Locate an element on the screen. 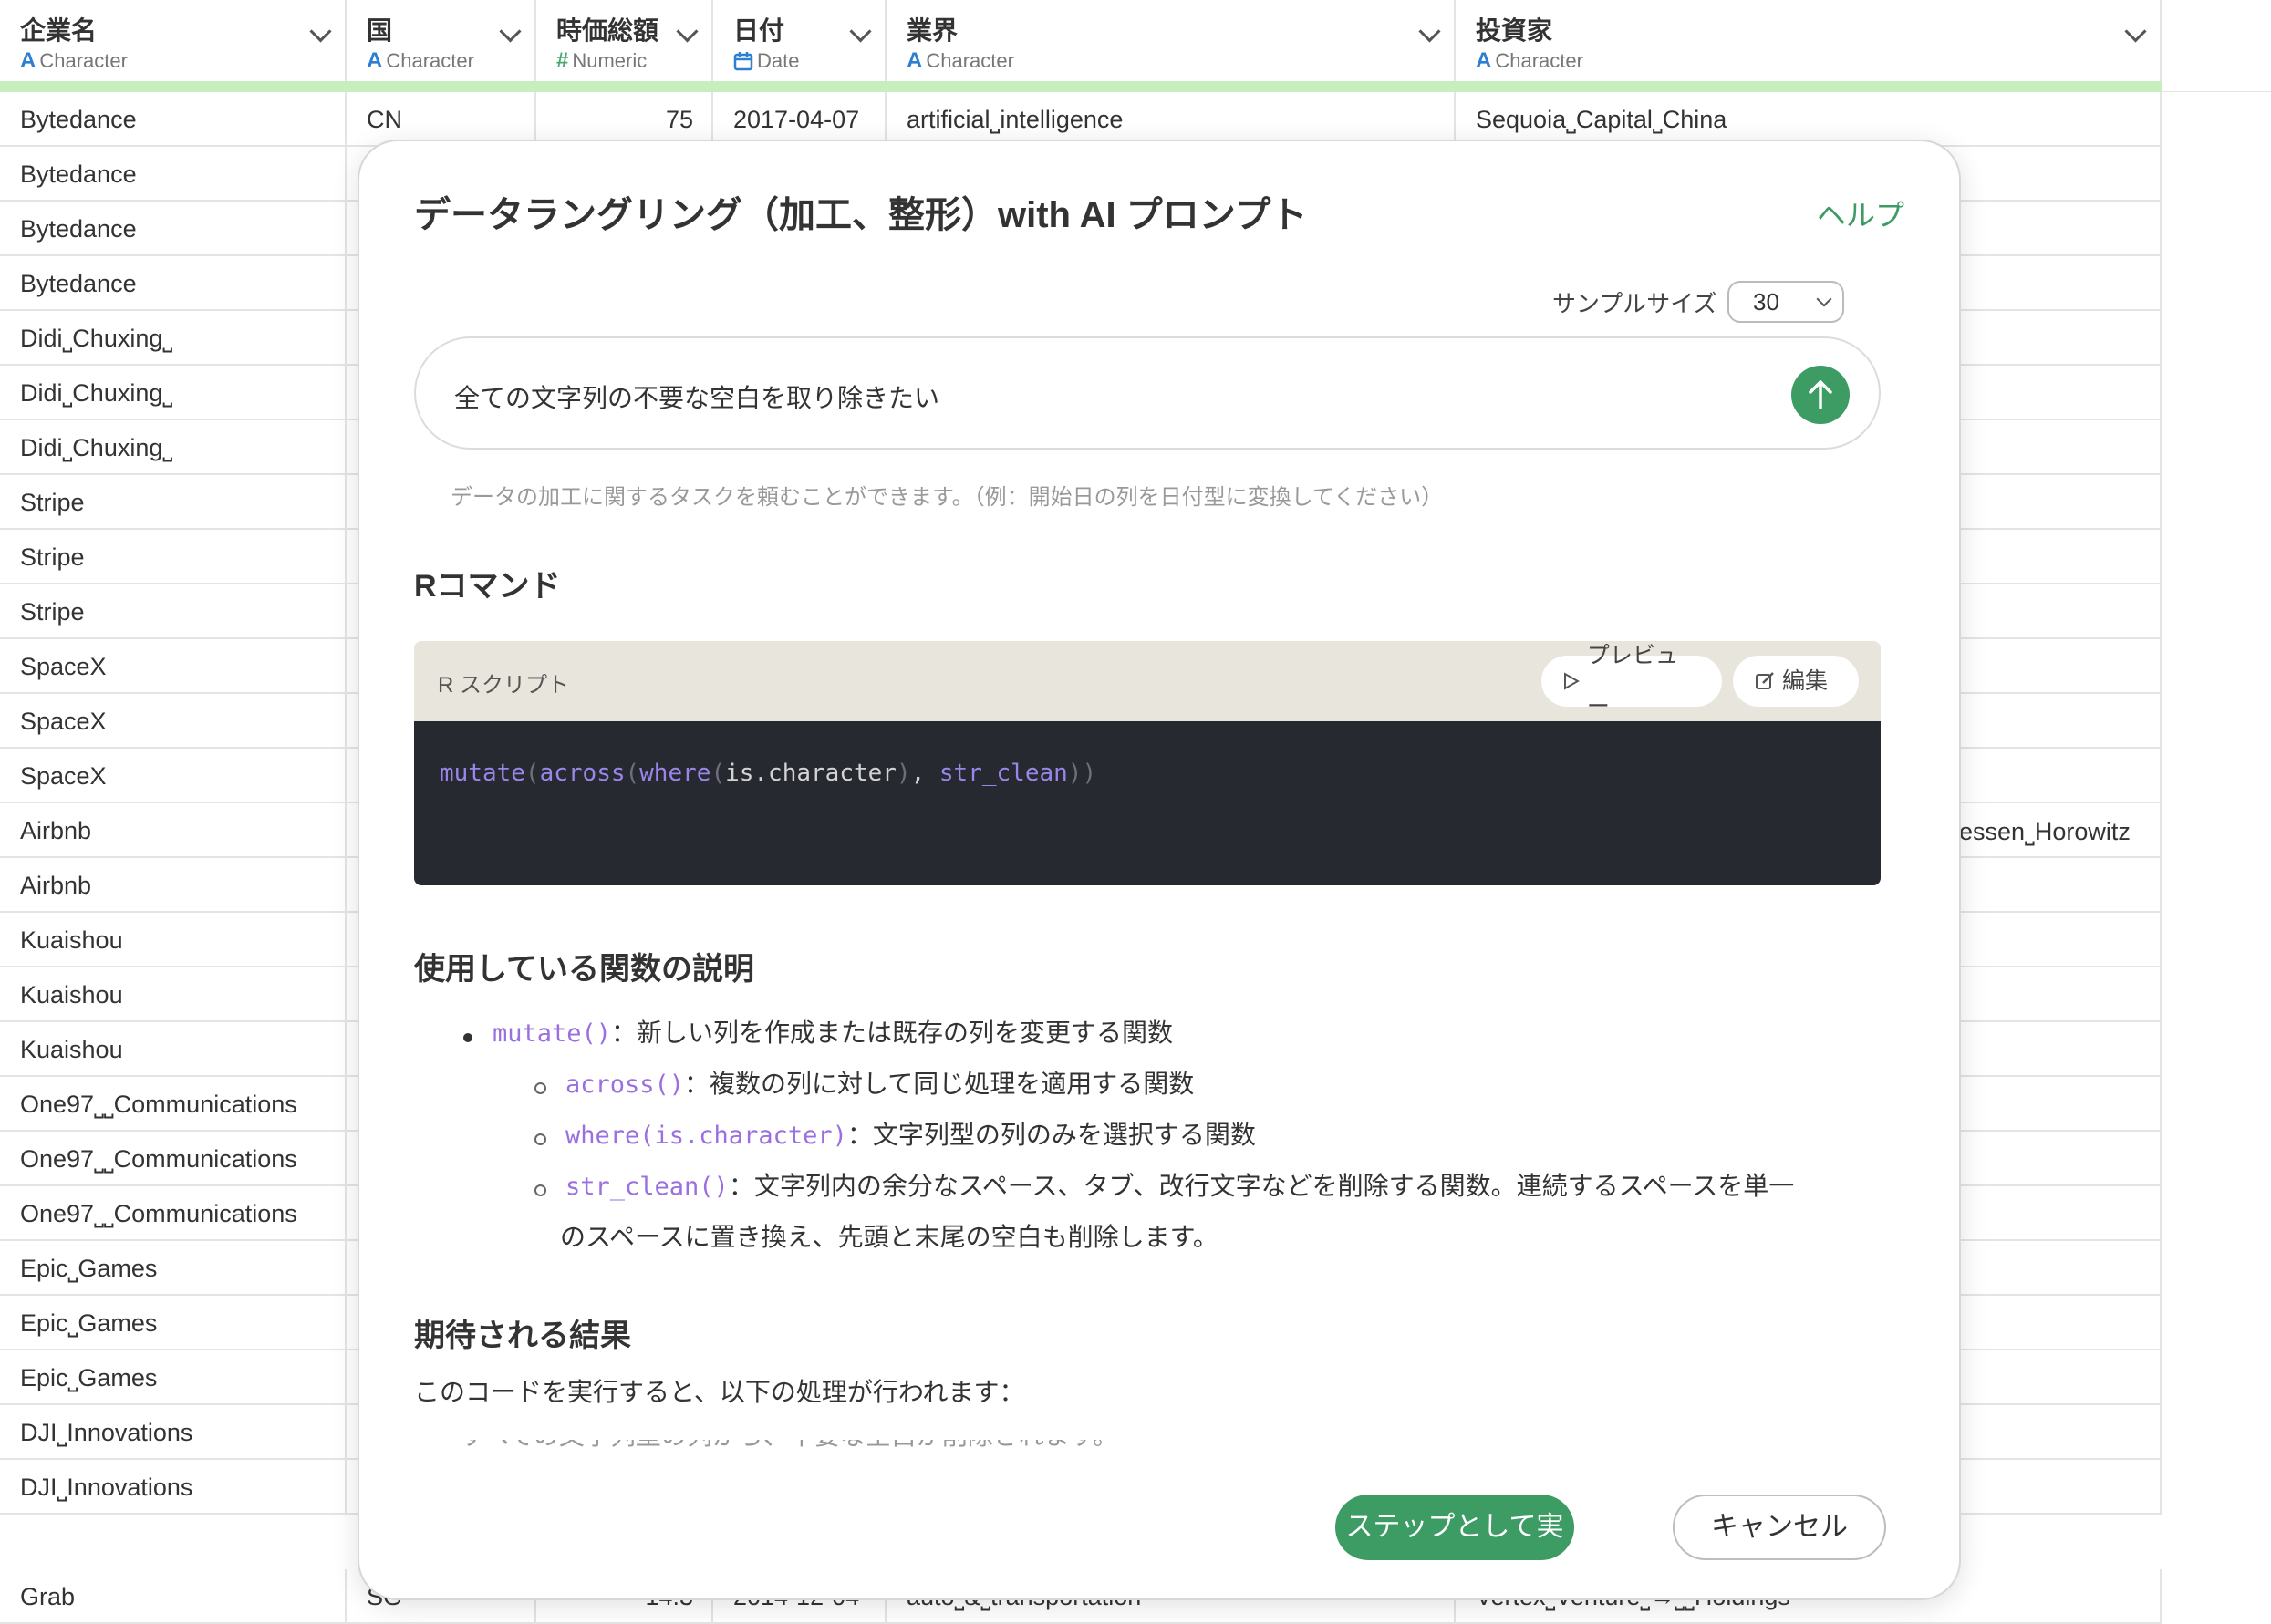  table-cell: Sequoia⎵Capital⎵China is located at coordinates (1809, 120).